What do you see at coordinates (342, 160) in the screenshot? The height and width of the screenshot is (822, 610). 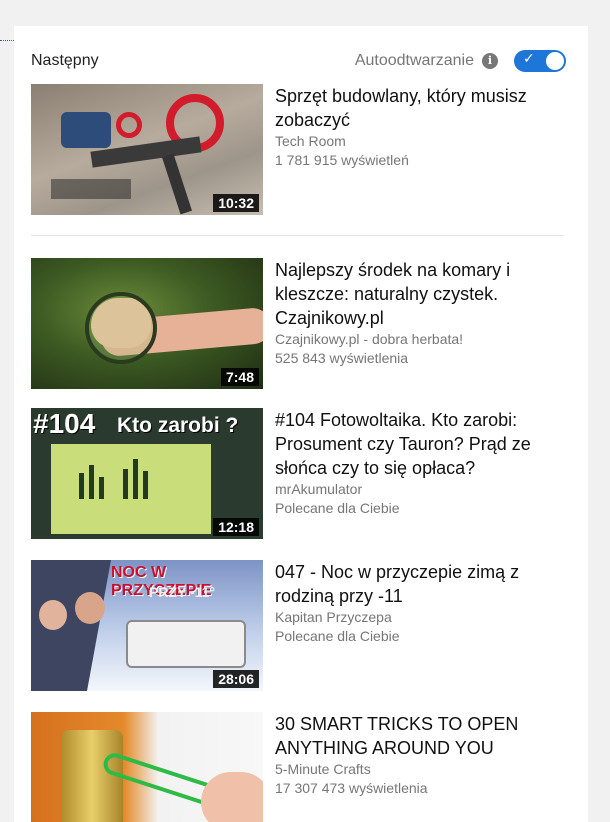 I see `video-stat: 1 781 915 wyświetleń` at bounding box center [342, 160].